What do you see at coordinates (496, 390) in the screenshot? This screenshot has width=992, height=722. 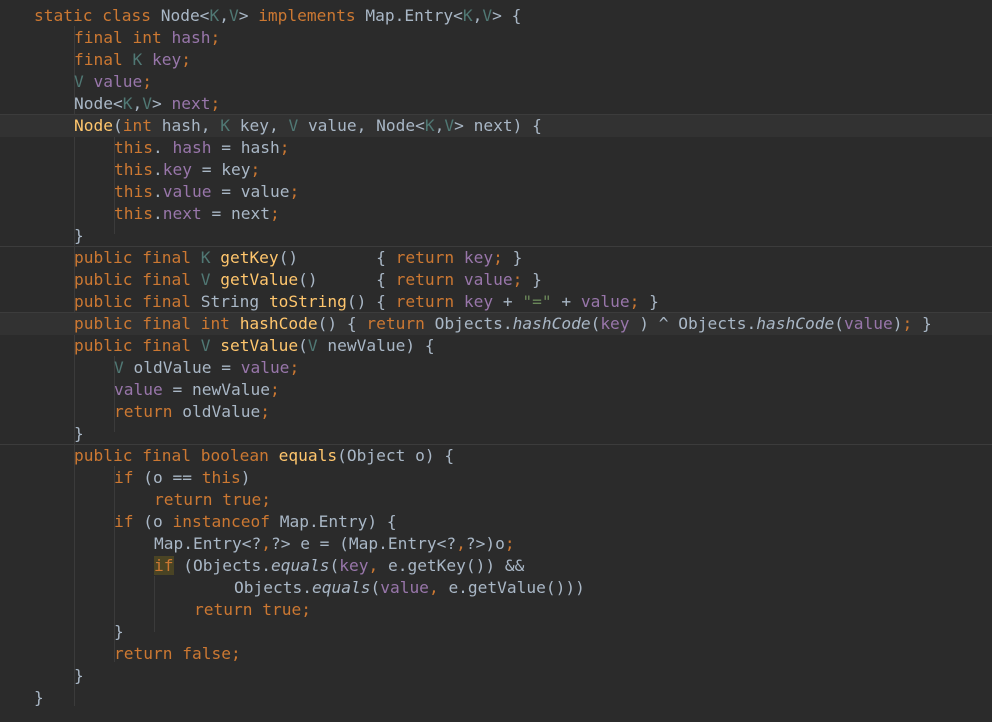 I see `code-line: value = newValue;` at bounding box center [496, 390].